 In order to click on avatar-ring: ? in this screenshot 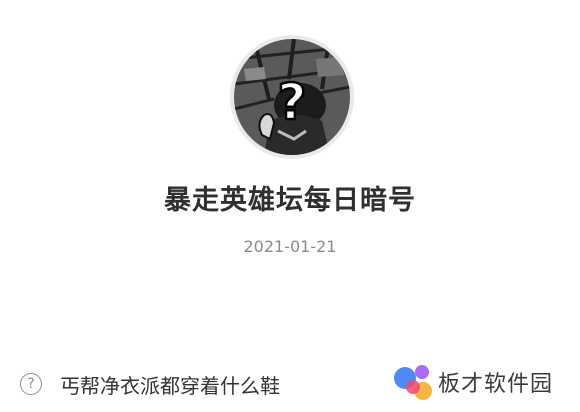, I will do `click(292, 97)`.